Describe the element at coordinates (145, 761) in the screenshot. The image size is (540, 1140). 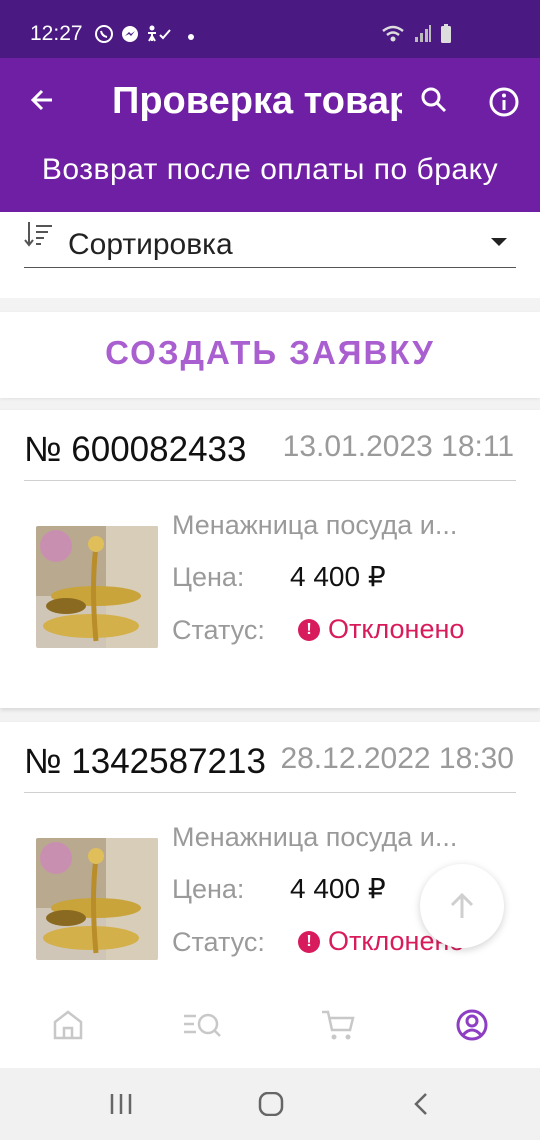
I see `order-number: № 1342587213` at that location.